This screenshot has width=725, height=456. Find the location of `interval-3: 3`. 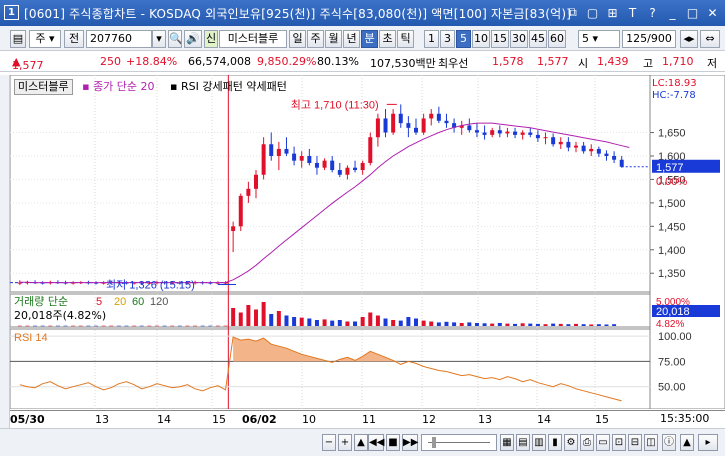

interval-3: 3 is located at coordinates (447, 39).